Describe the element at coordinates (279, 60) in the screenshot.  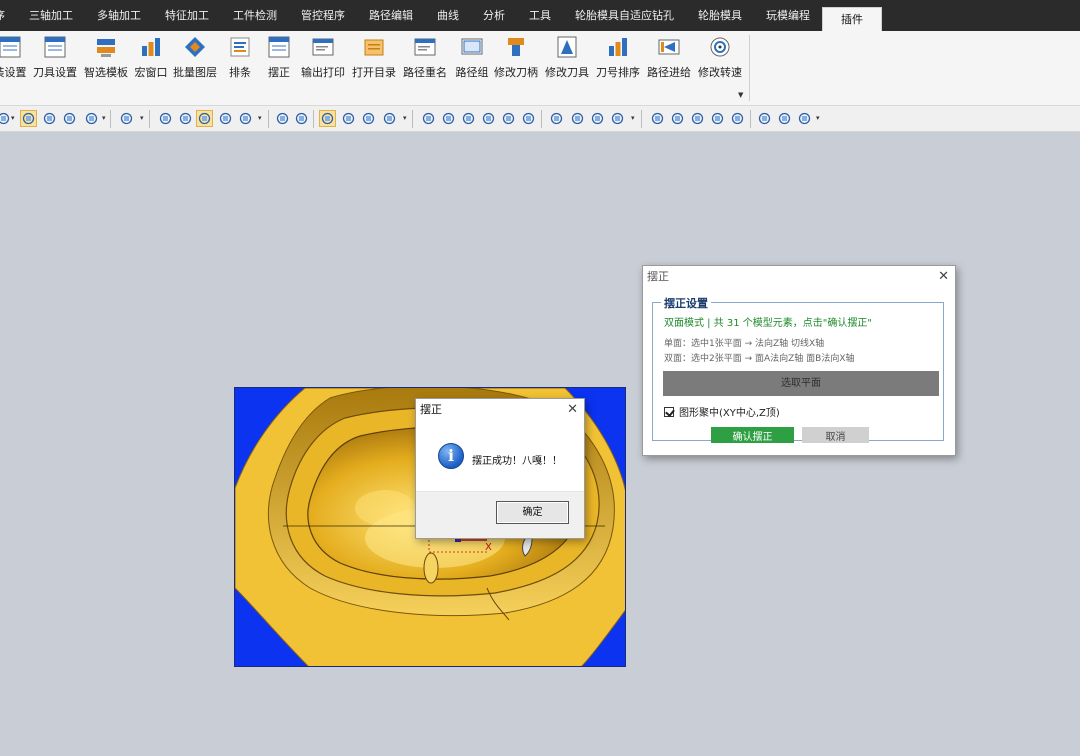
I see `ribbon-button-align: 摆正` at that location.